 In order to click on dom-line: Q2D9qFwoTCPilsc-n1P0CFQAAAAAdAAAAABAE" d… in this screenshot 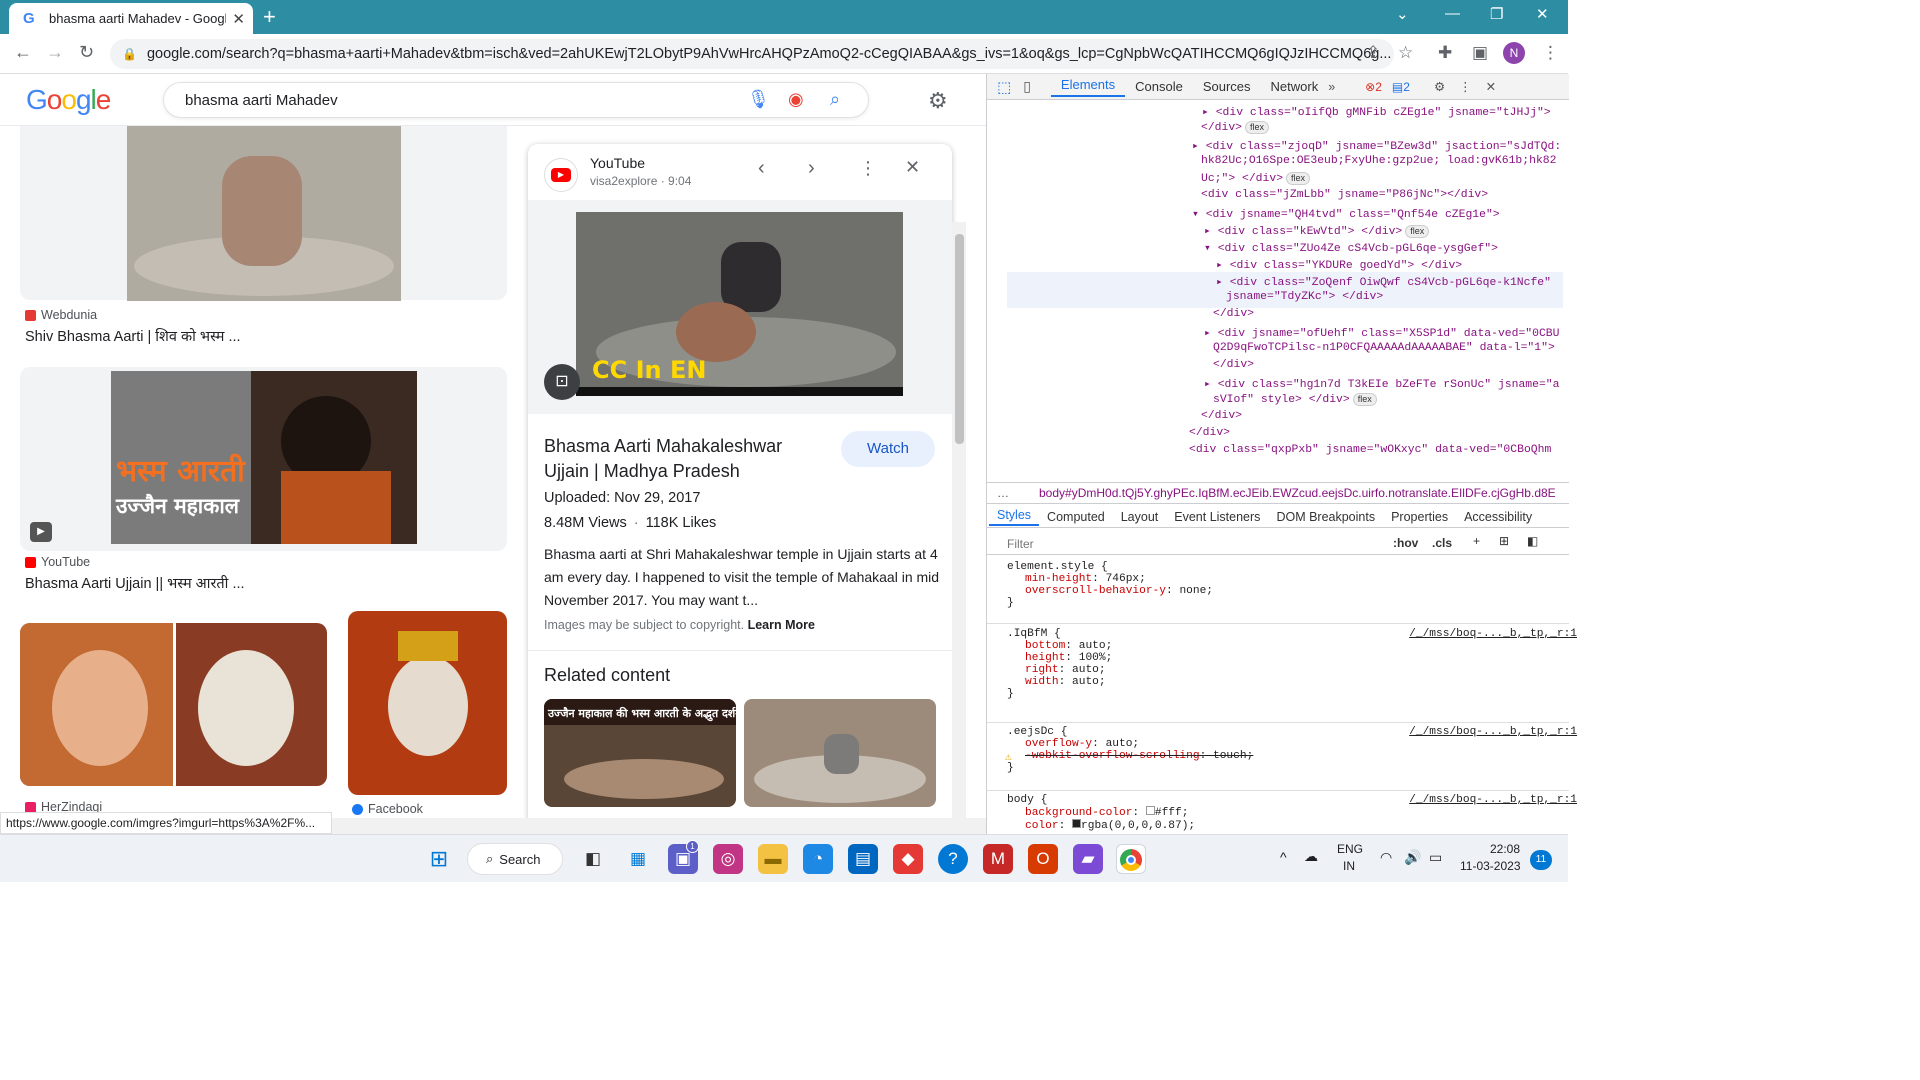, I will do `click(1384, 348)`.